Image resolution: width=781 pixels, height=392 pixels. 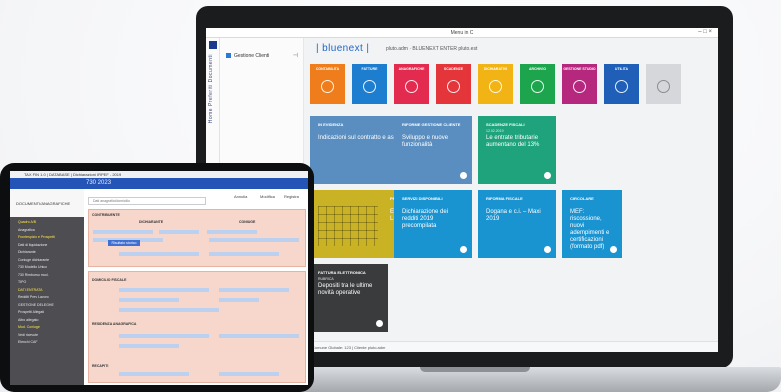 What do you see at coordinates (369, 84) in the screenshot?
I see `tile-fatture: FATTURE` at bounding box center [369, 84].